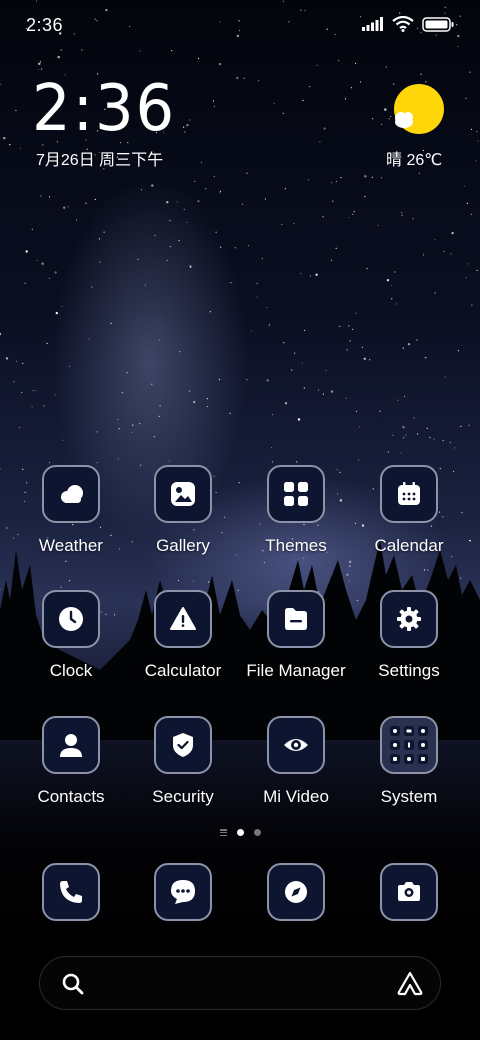 This screenshot has height=1040, width=480. Describe the element at coordinates (183, 635) in the screenshot. I see `app-calculator: Calculator` at that location.